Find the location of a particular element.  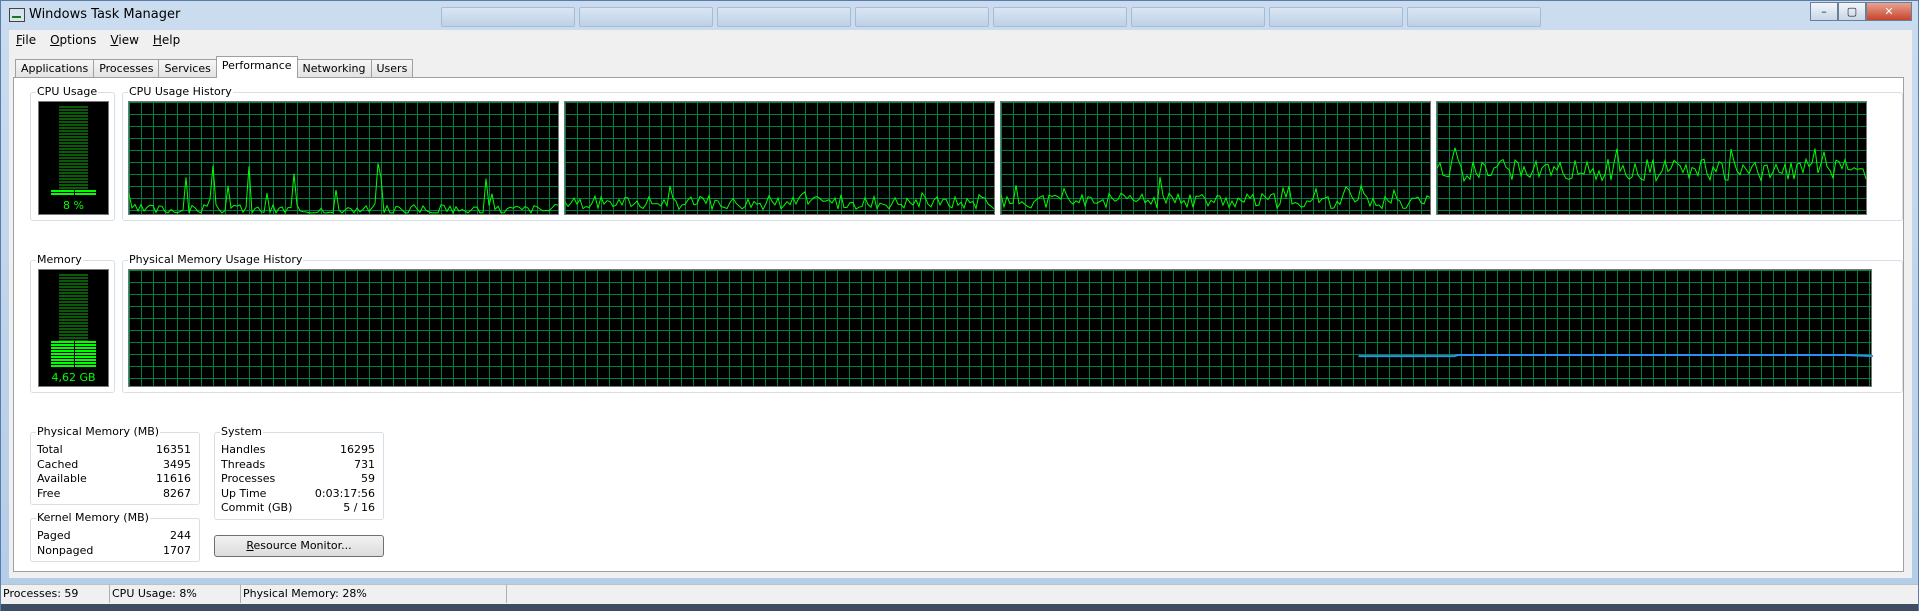

cpu-core-3-plot is located at coordinates (1216, 193).